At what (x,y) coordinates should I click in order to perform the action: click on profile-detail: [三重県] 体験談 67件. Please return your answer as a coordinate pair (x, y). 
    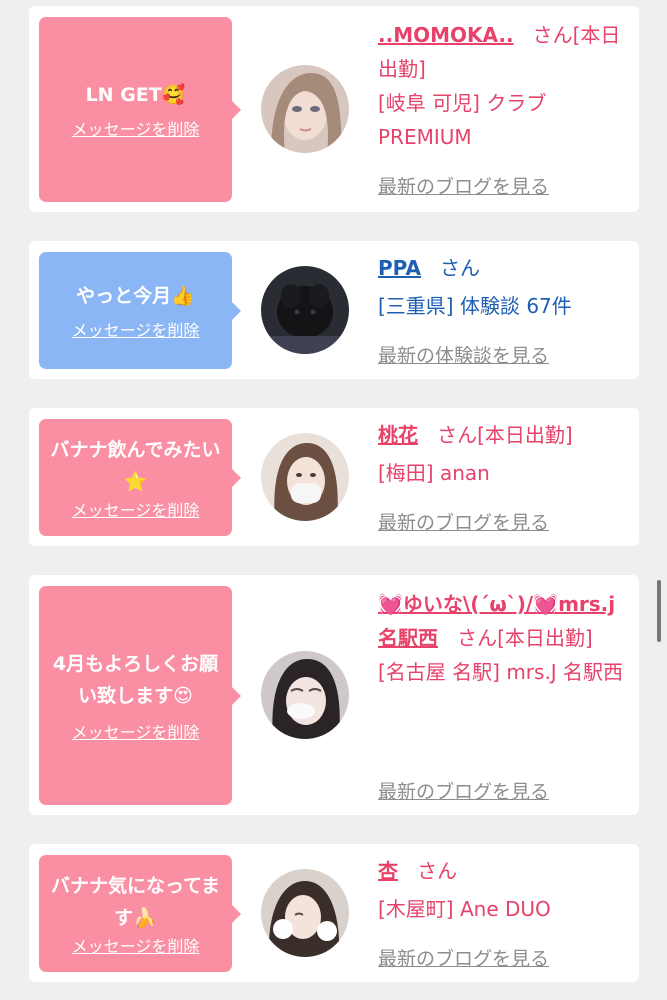
    Looking at the image, I should click on (475, 306).